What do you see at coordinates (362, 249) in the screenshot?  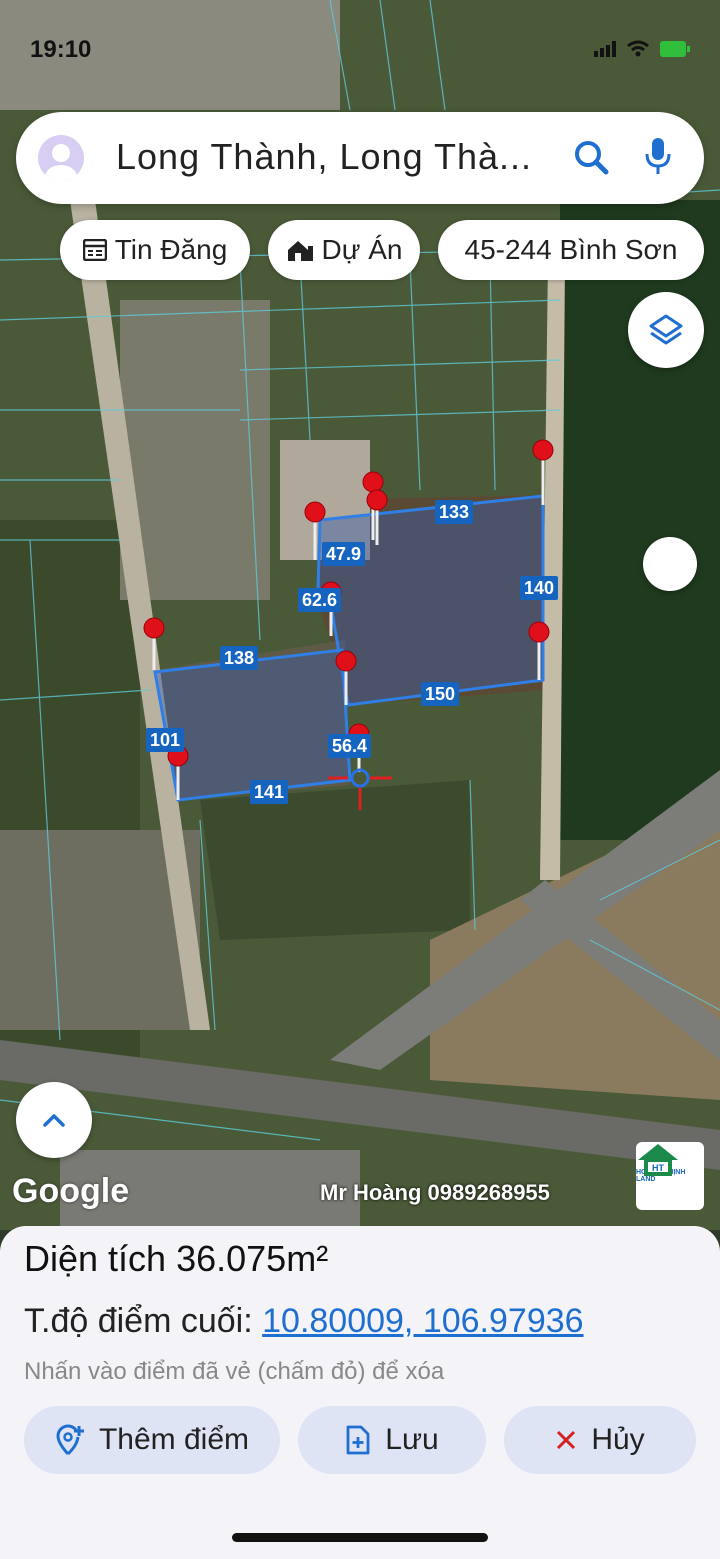 I see `chip-label: Dự Án` at bounding box center [362, 249].